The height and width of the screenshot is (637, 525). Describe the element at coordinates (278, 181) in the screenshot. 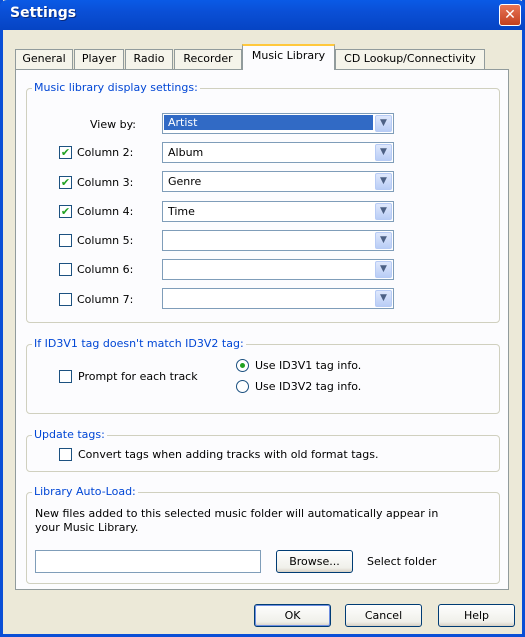

I see `column-3-select: Genre ▼` at that location.